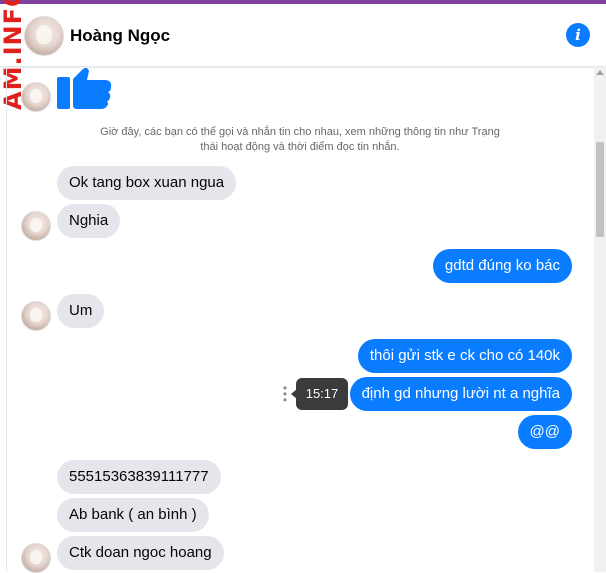 Image resolution: width=606 pixels, height=573 pixels. Describe the element at coordinates (140, 553) in the screenshot. I see `message-bubble: Ctk doan ngoc hoang` at that location.